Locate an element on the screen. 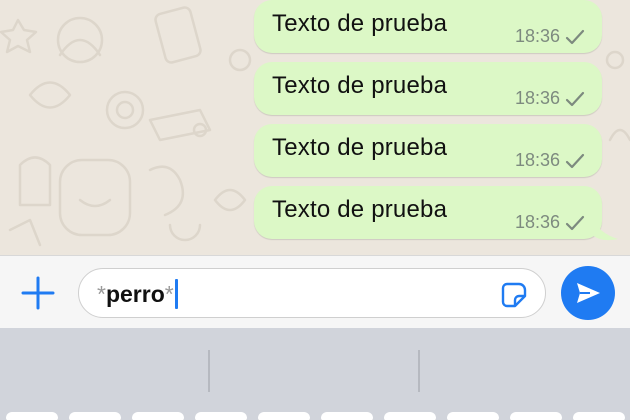 The height and width of the screenshot is (420, 630). send-icon is located at coordinates (588, 293).